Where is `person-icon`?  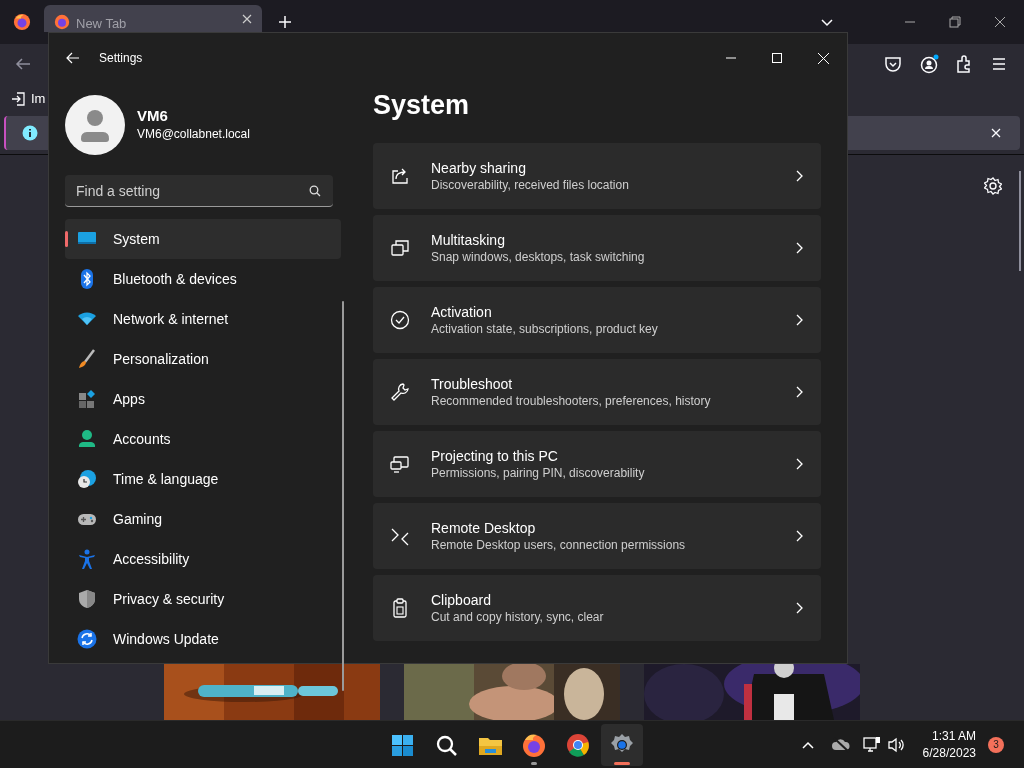 person-icon is located at coordinates (87, 439).